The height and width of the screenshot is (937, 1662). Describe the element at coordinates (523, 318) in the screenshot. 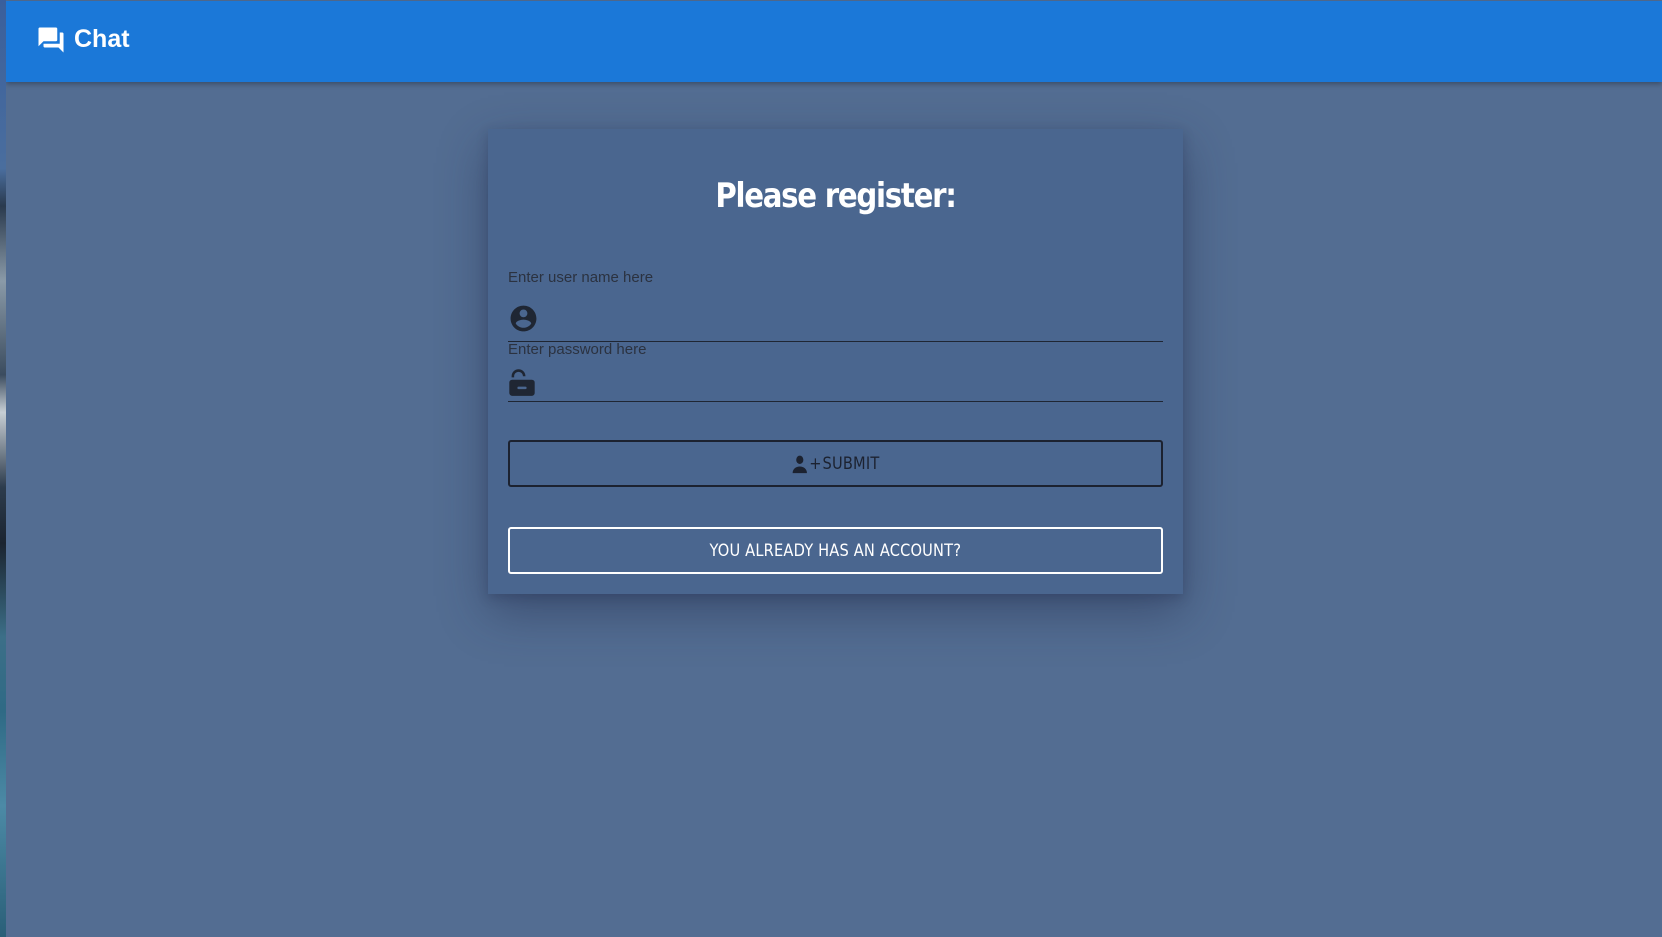

I see `account-circle-icon` at that location.